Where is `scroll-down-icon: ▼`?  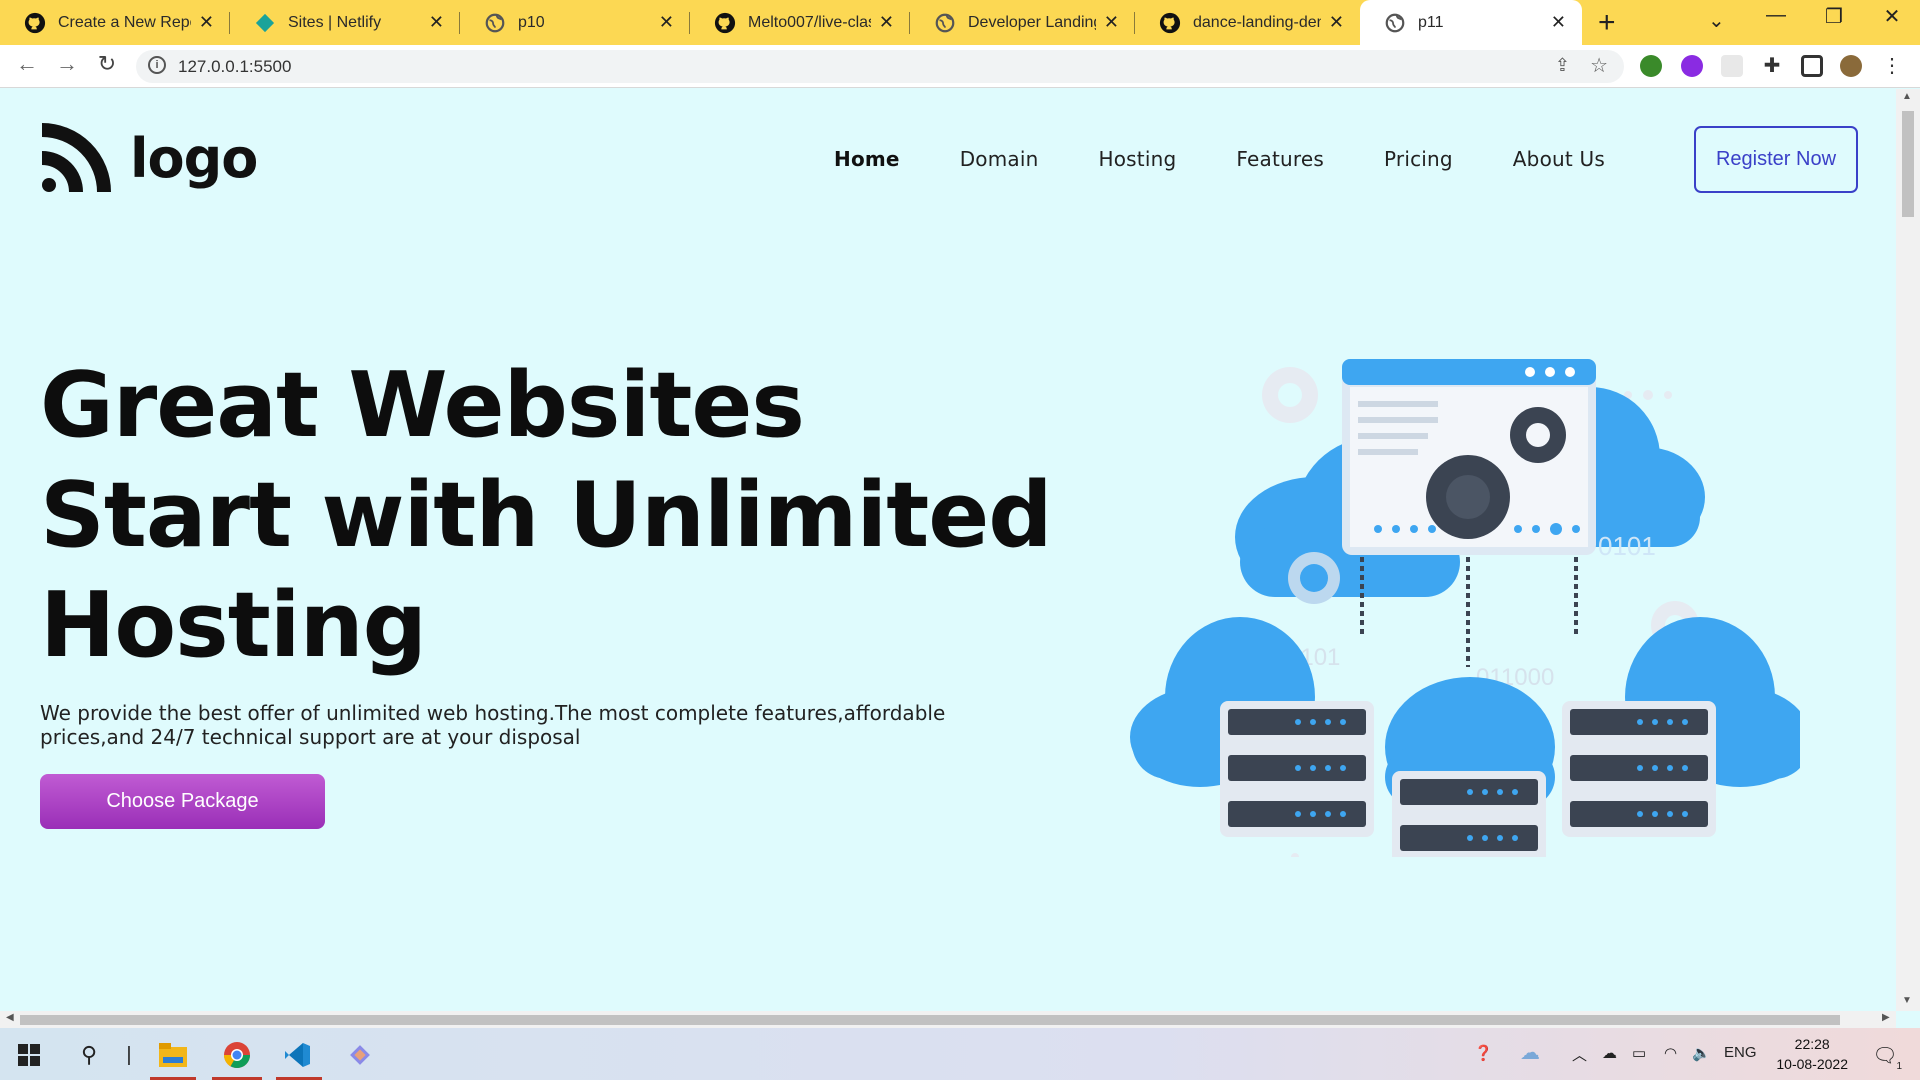 scroll-down-icon: ▼ is located at coordinates (1907, 1000).